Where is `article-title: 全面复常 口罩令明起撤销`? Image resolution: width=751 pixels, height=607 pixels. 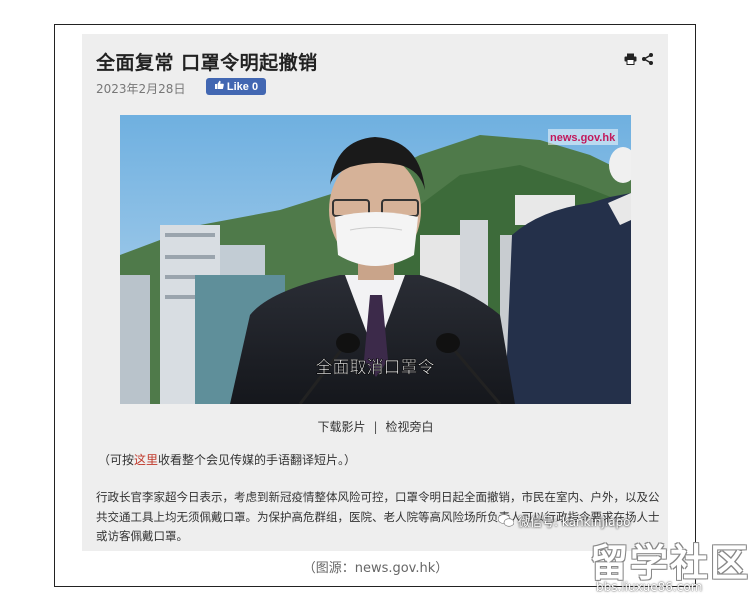 article-title: 全面复常 口罩令明起撤销 is located at coordinates (207, 63).